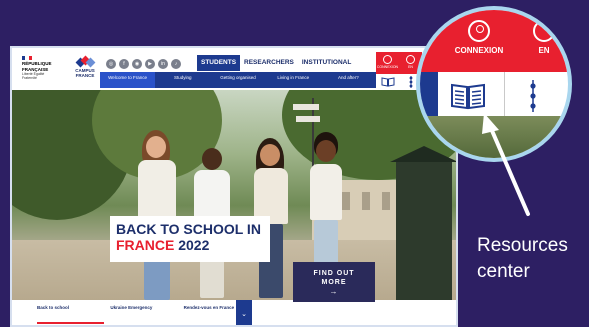 The image size is (589, 327). What do you see at coordinates (334, 291) in the screenshot?
I see `arrow-right-icon: →` at bounding box center [334, 291].